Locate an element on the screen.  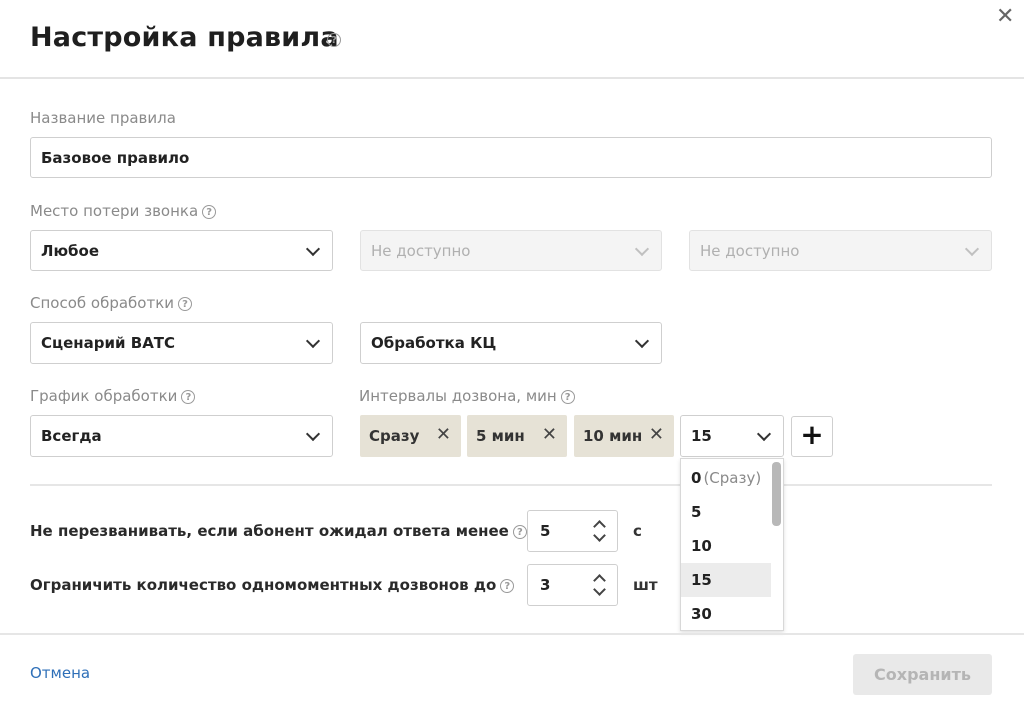
processing-method-select-1-value: Сценарий ВАТС is located at coordinates (108, 343).